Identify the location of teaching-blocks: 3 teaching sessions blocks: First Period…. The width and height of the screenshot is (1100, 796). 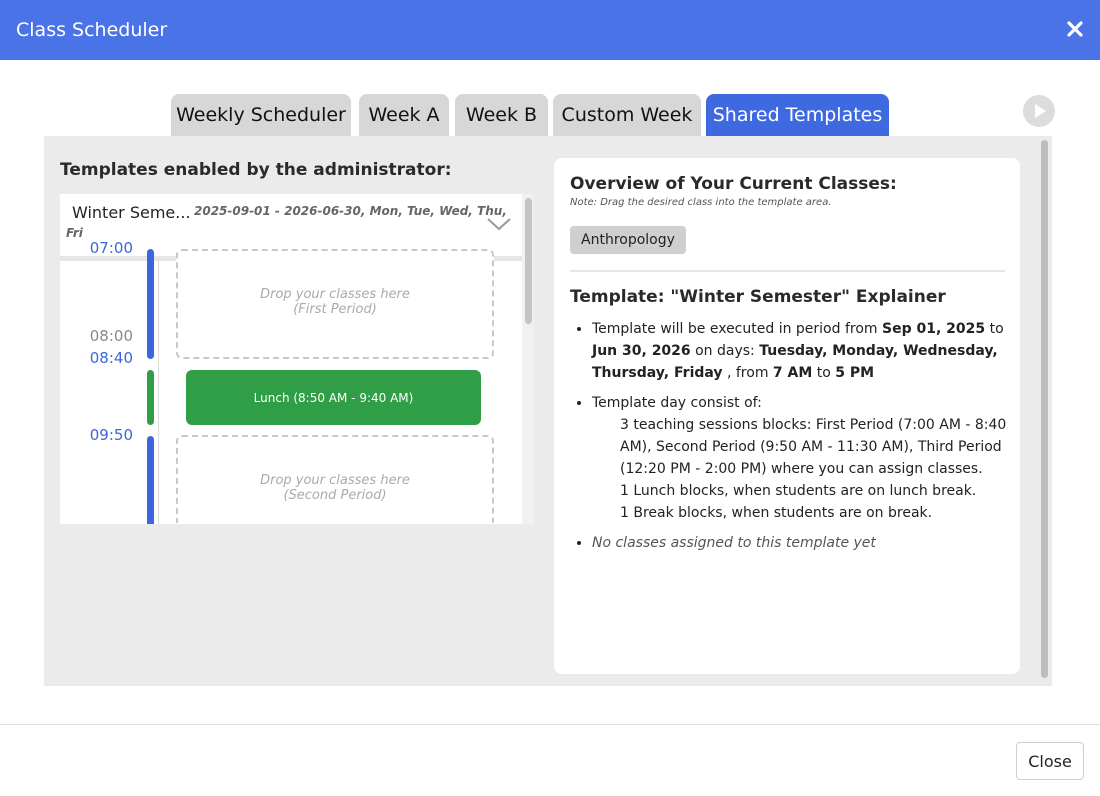
(813, 447).